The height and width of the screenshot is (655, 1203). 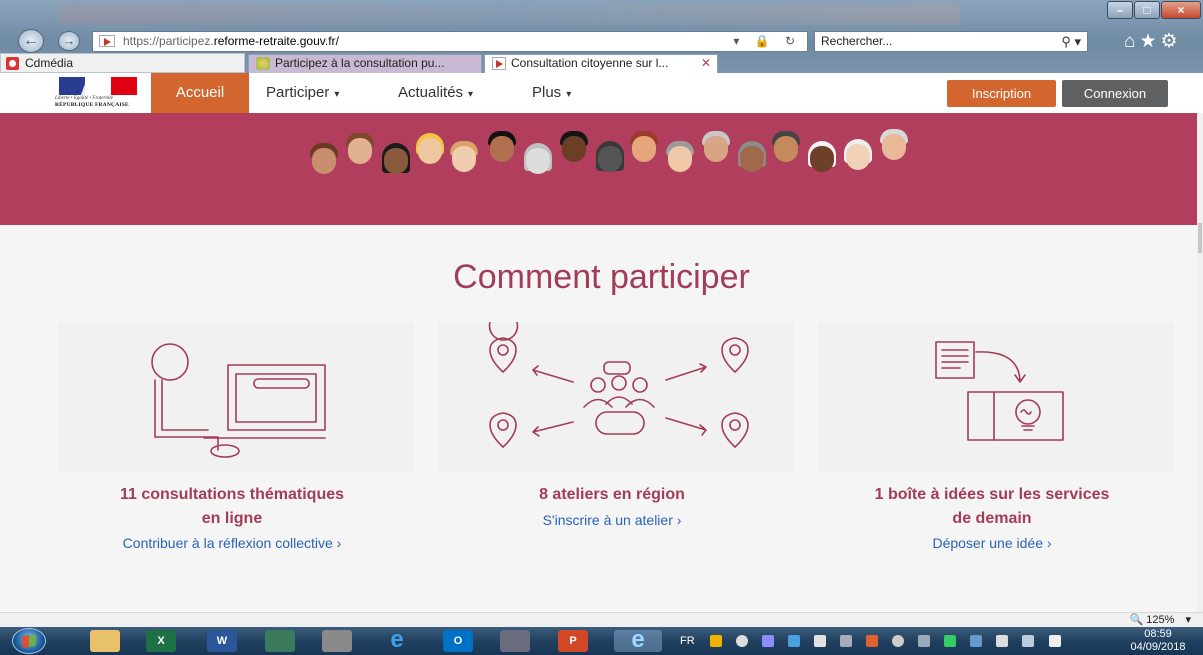 What do you see at coordinates (1001, 93) in the screenshot?
I see `inscription-button: Inscription` at bounding box center [1001, 93].